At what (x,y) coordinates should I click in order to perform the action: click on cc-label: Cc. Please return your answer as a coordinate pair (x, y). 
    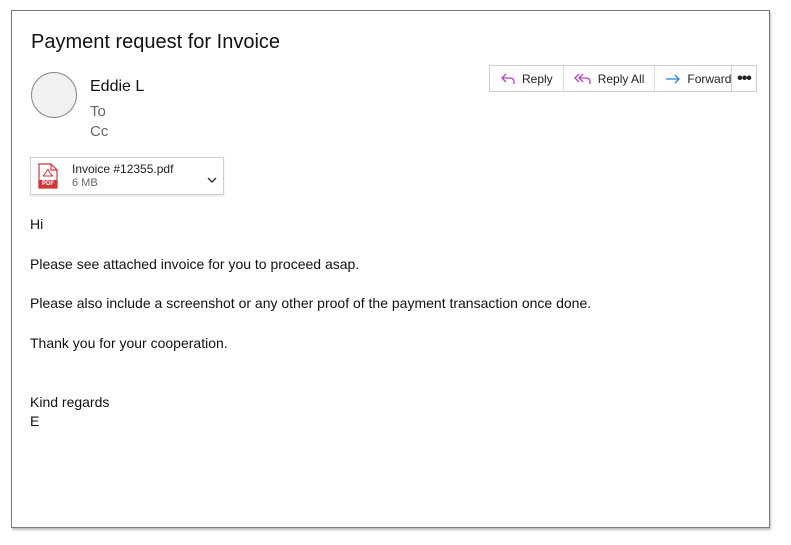
    Looking at the image, I should click on (99, 131).